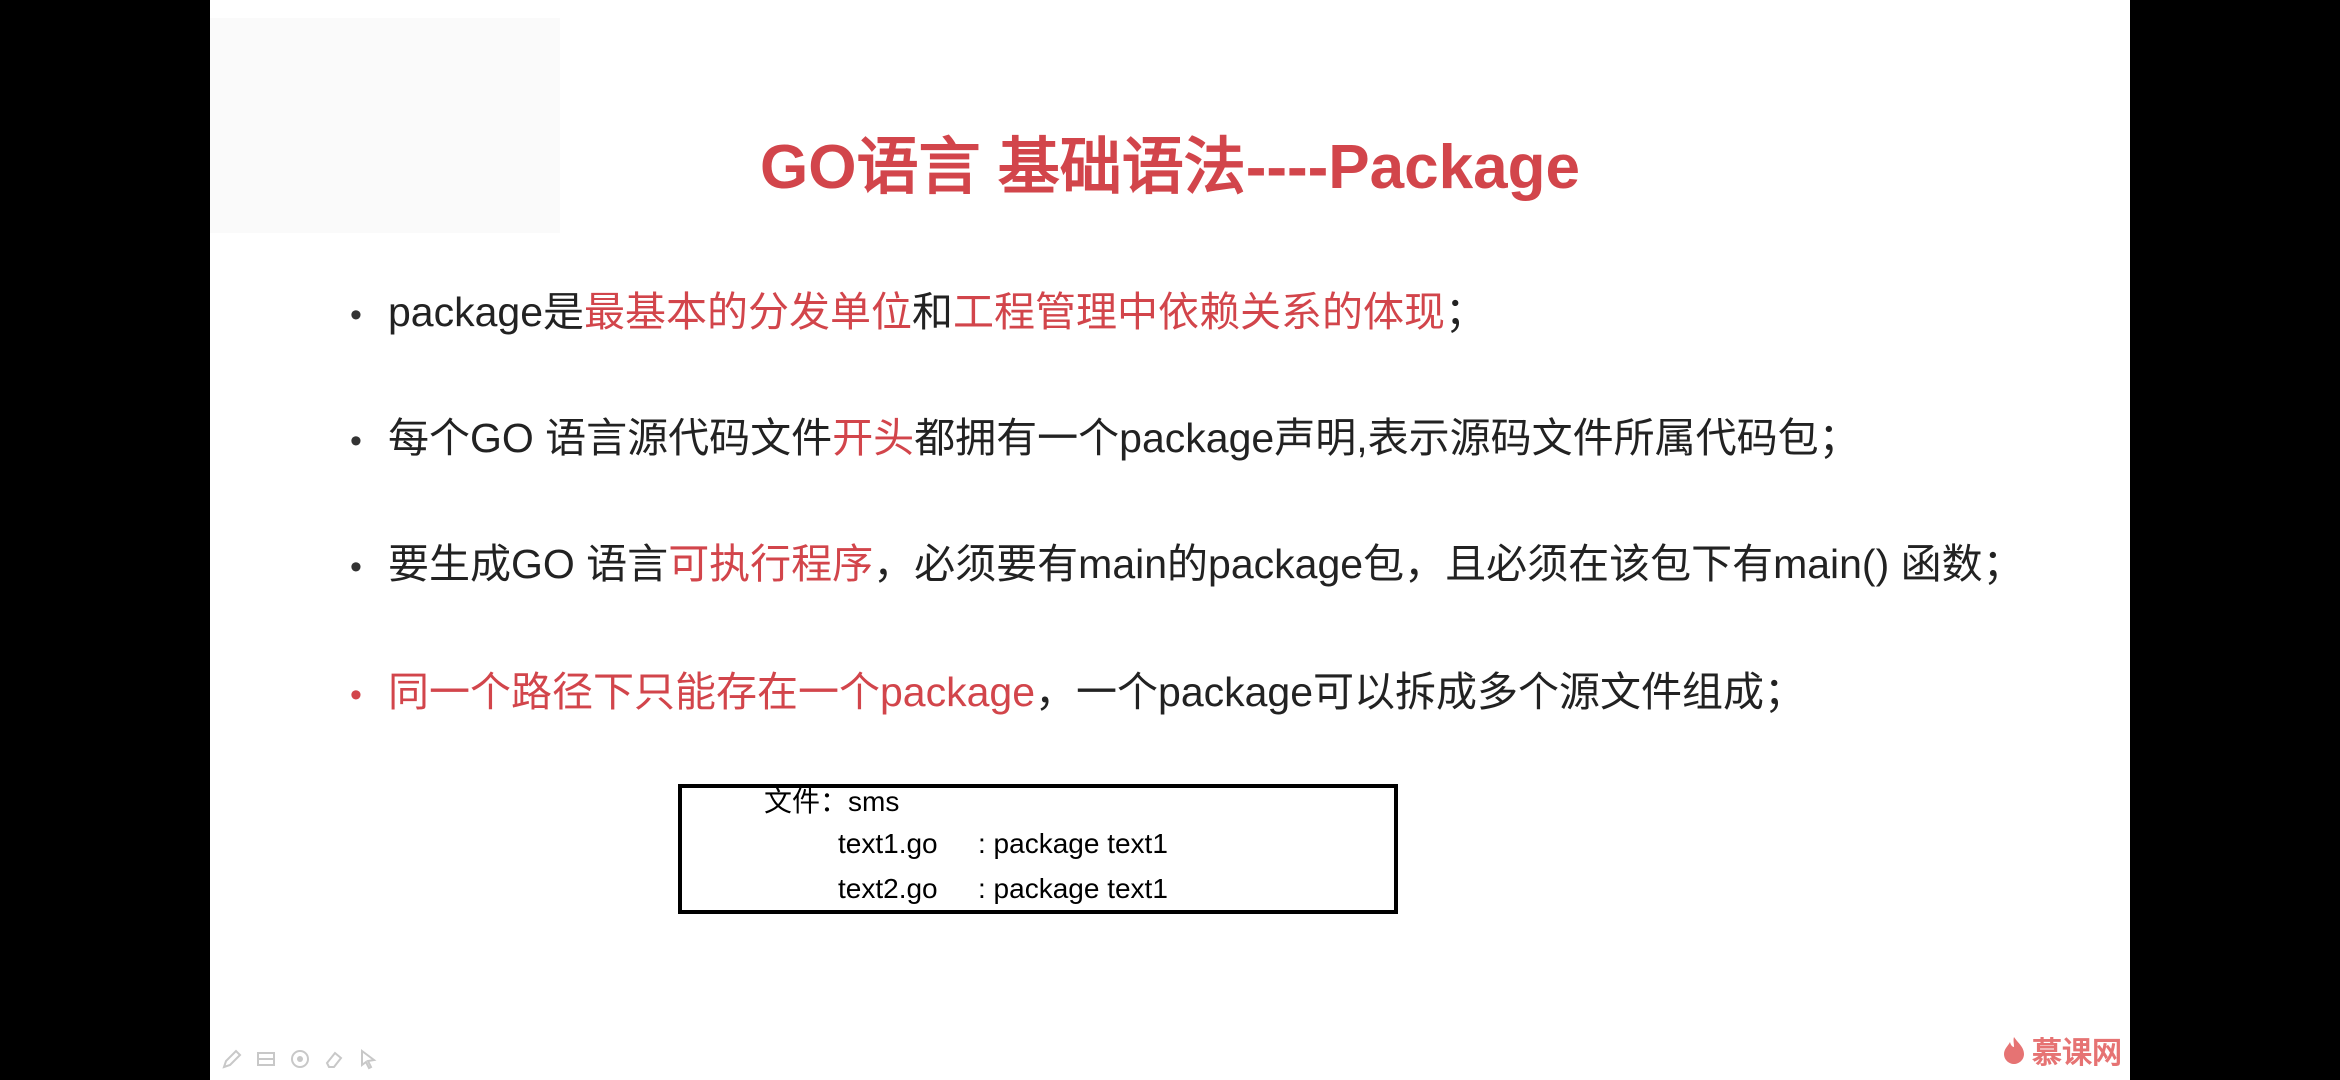  What do you see at coordinates (232, 1060) in the screenshot?
I see `pen-icon` at bounding box center [232, 1060].